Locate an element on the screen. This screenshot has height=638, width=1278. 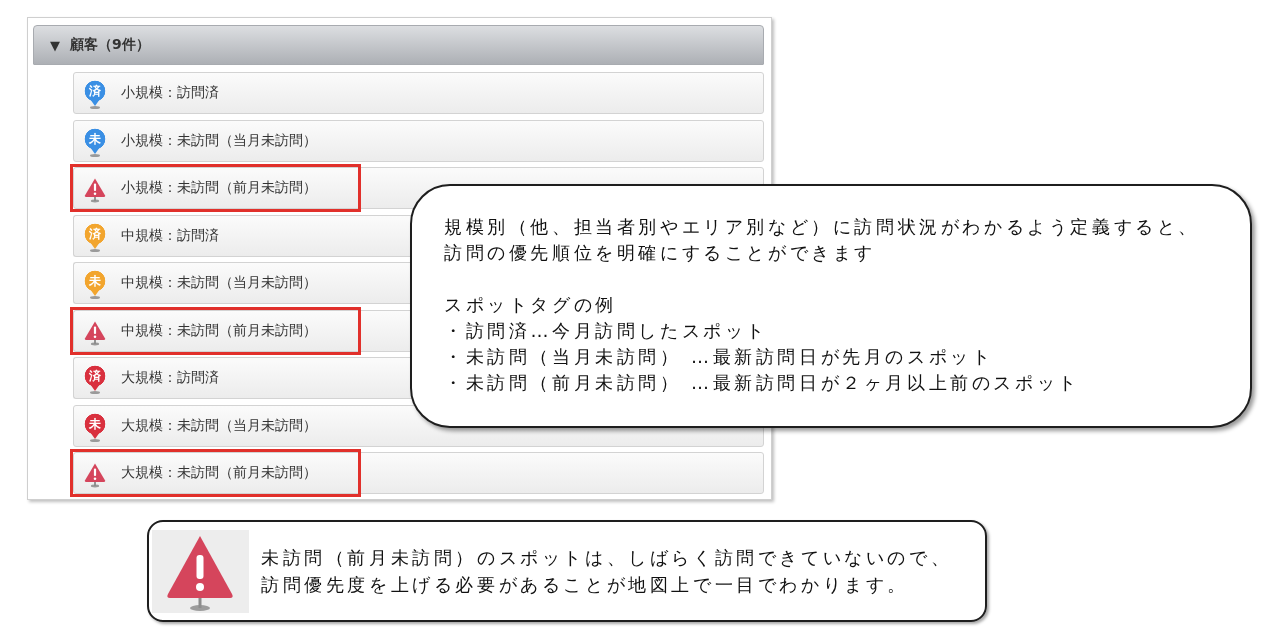
group-header: ▼ 顧客（9件） is located at coordinates (398, 45).